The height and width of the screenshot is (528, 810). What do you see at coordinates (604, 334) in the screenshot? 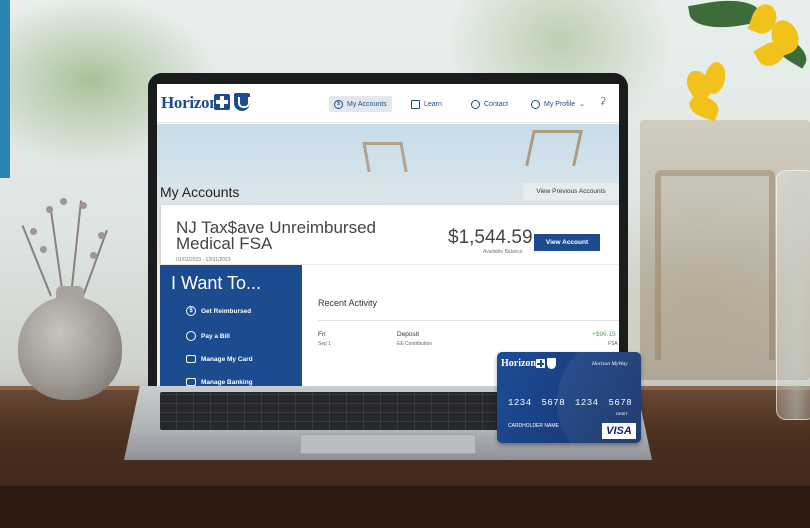
I see `activity-amount: +$96.15` at bounding box center [604, 334].